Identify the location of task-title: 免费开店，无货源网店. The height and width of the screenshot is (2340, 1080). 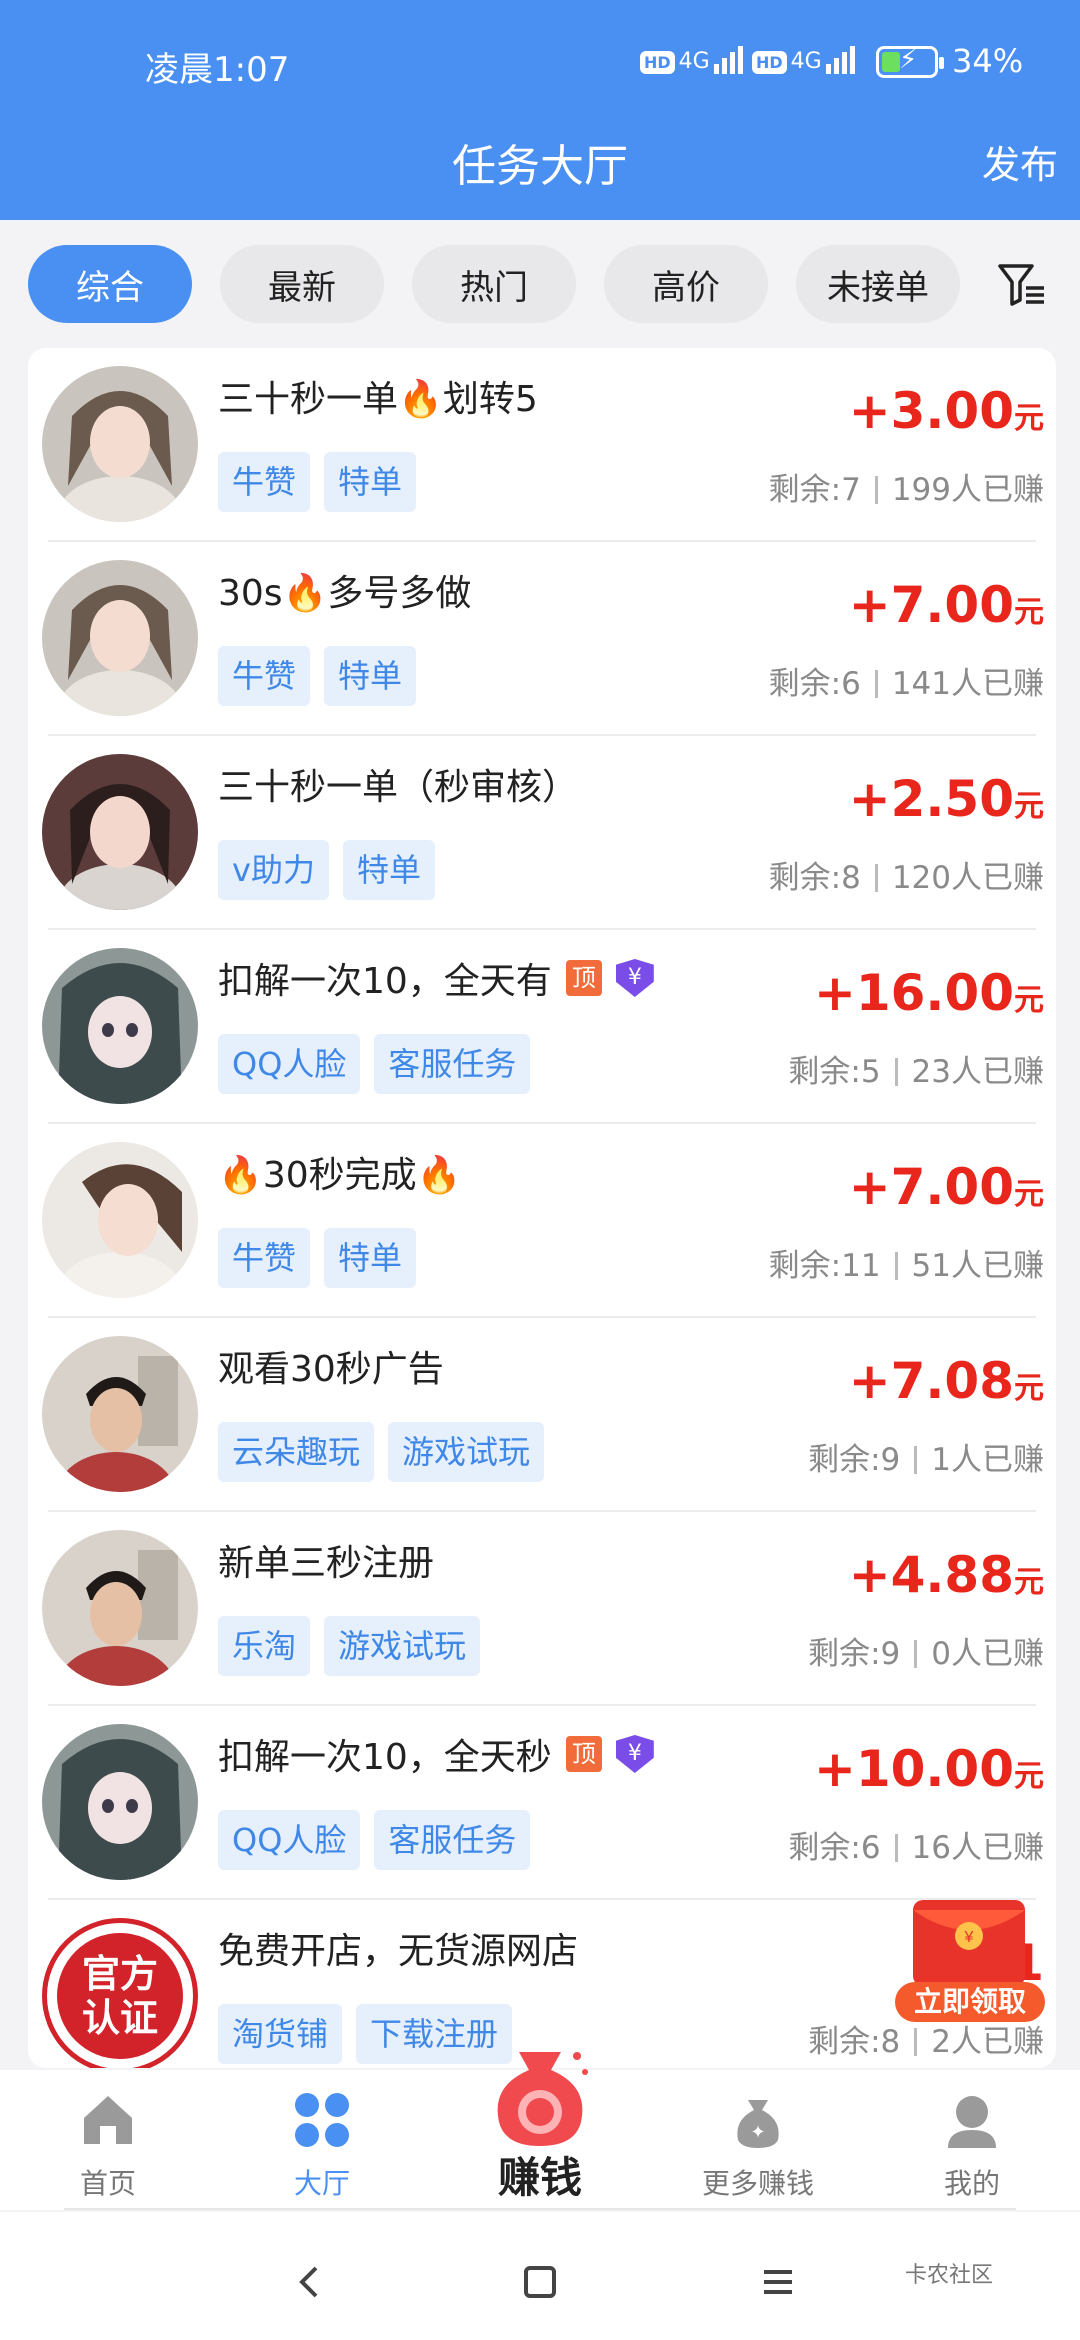
(398, 1951).